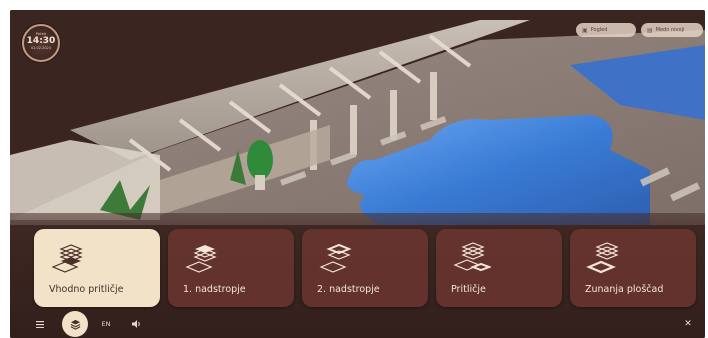 This screenshot has width=708, height=338. I want to click on sound-icon, so click(136, 324).